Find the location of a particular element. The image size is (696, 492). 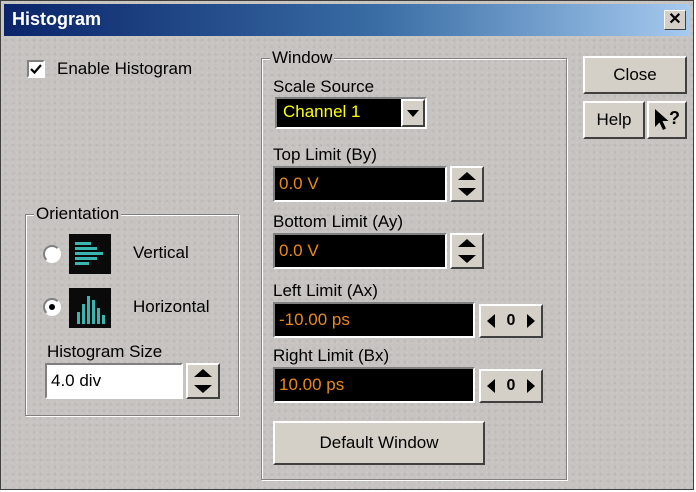

histogram-size-label: Histogram Size is located at coordinates (105, 351).